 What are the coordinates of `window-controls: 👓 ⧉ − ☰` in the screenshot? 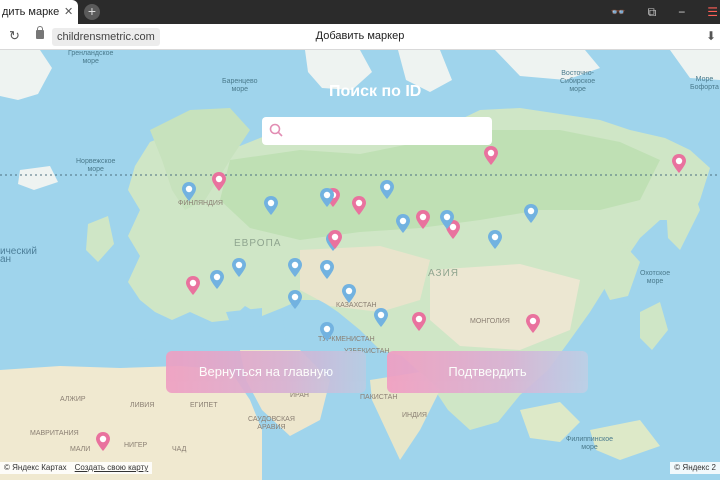 It's located at (654, 12).